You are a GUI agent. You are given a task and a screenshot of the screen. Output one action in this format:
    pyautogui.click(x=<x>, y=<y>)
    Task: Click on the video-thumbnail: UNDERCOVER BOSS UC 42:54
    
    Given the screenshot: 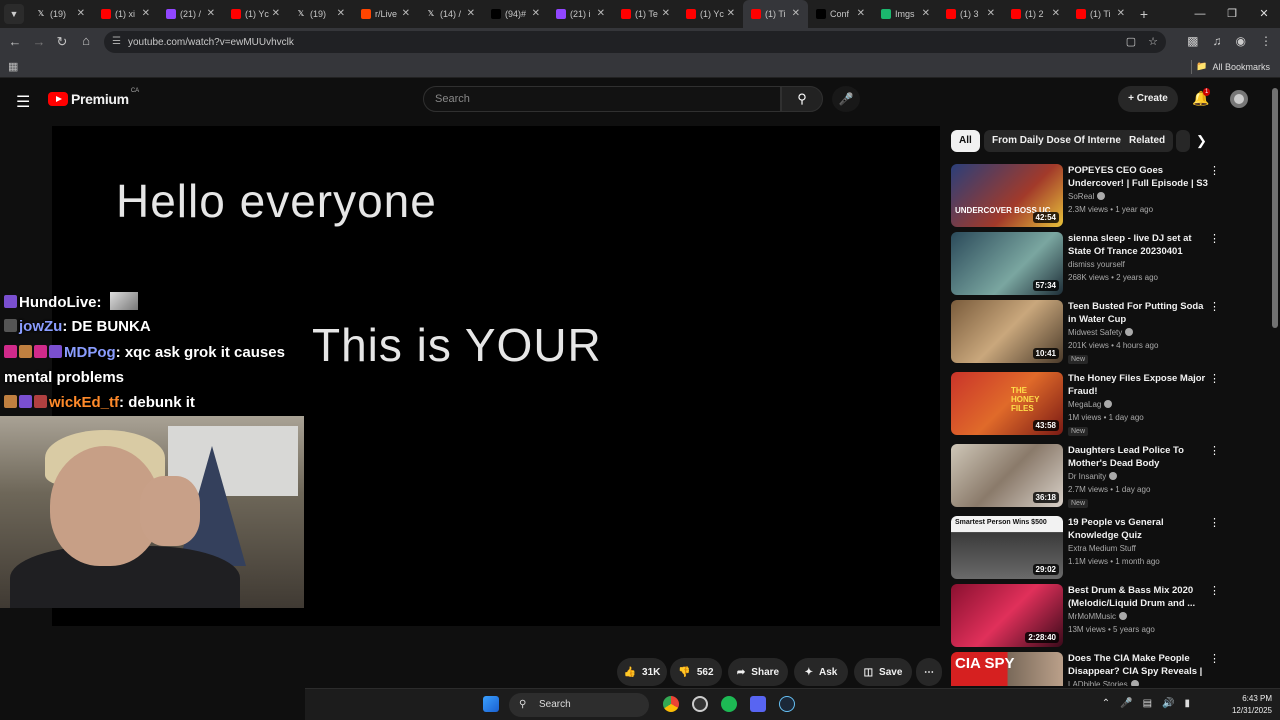 What is the action you would take?
    pyautogui.click(x=1007, y=195)
    